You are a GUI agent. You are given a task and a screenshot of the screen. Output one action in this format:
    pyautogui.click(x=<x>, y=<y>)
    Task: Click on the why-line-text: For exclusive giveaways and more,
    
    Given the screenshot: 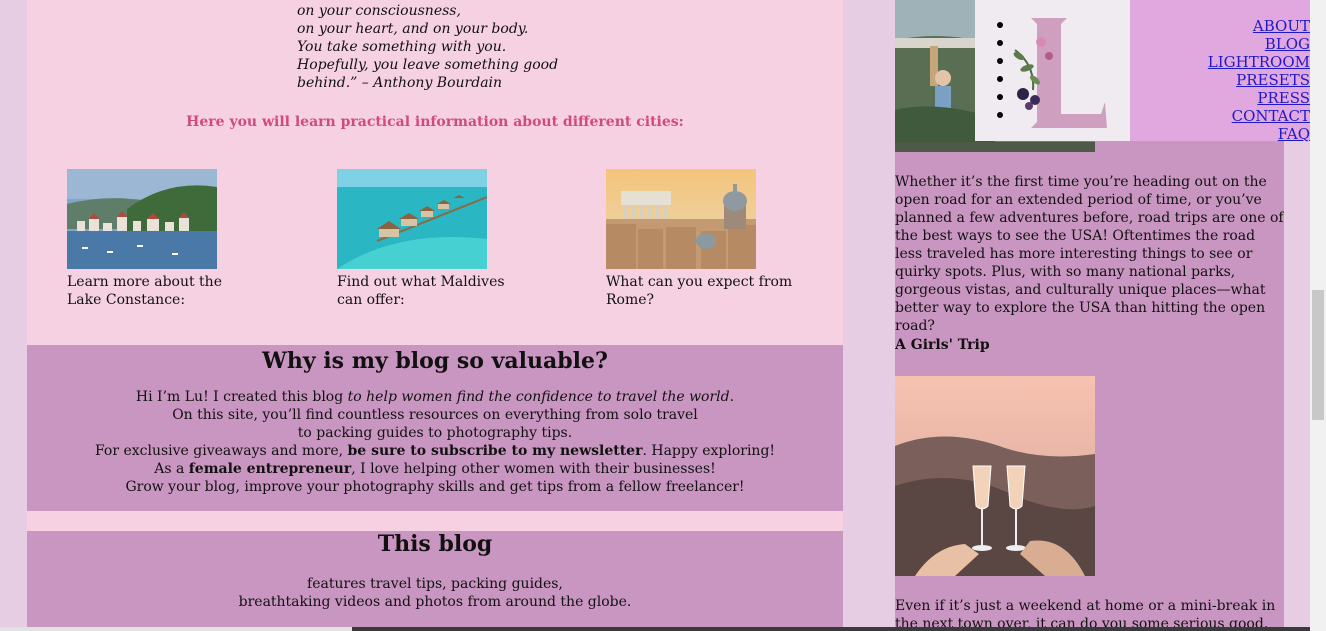 What is the action you would take?
    pyautogui.click(x=221, y=451)
    